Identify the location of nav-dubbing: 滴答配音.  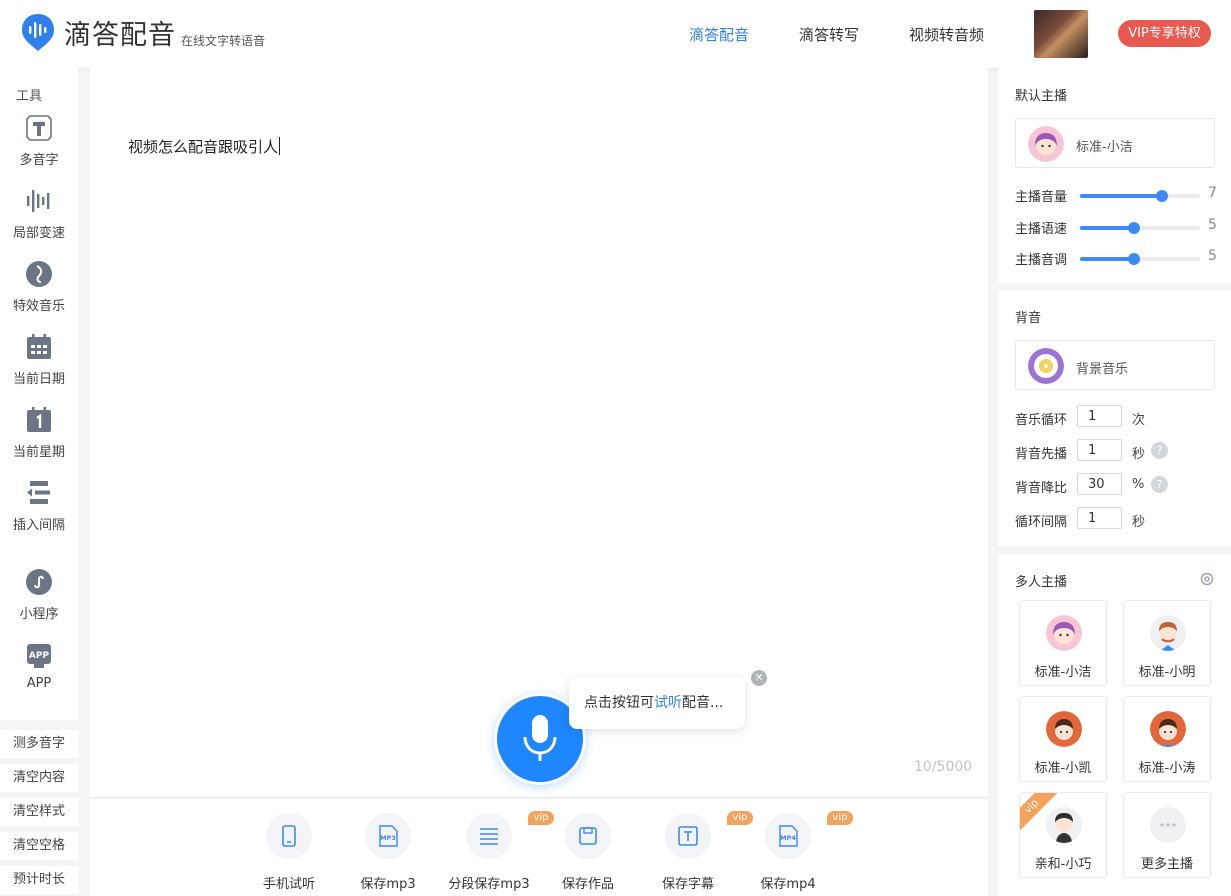
(719, 34).